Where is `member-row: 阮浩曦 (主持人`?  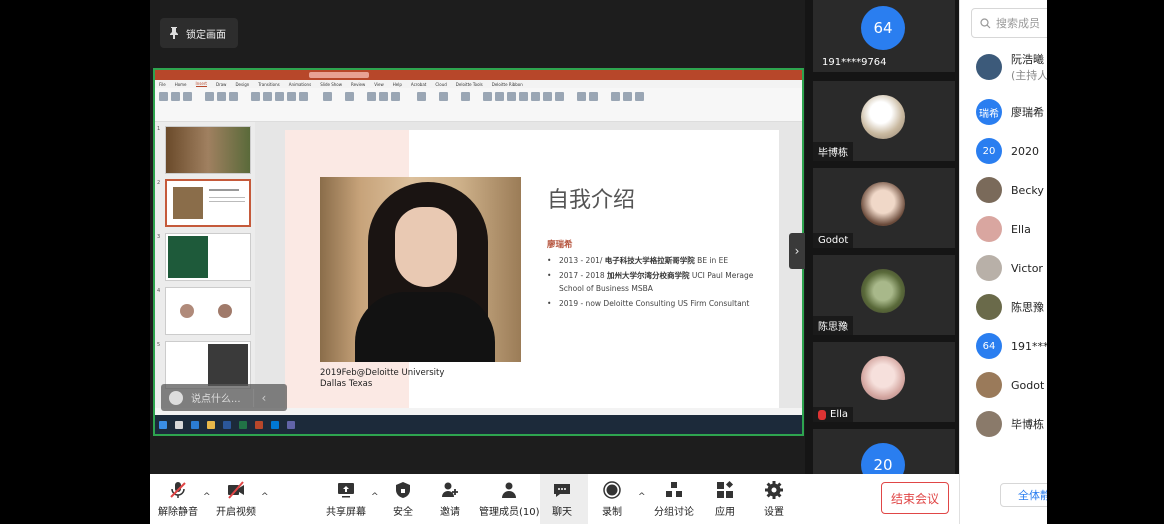
member-row: 阮浩曦 (主持人 is located at coordinates (1012, 67).